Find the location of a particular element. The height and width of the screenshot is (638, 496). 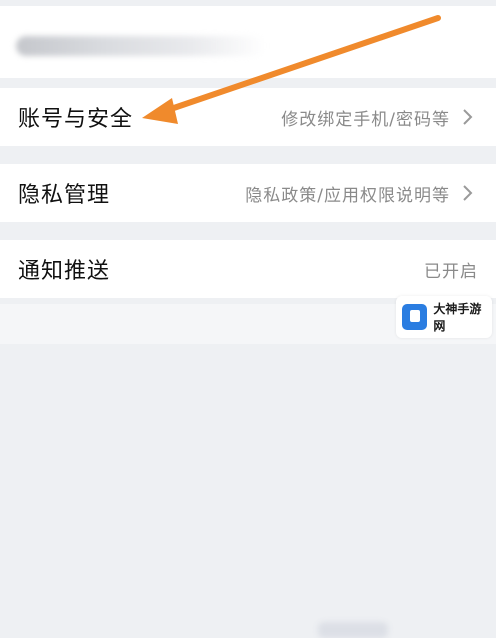

watermark-logo: 大神手游网 is located at coordinates (444, 317).